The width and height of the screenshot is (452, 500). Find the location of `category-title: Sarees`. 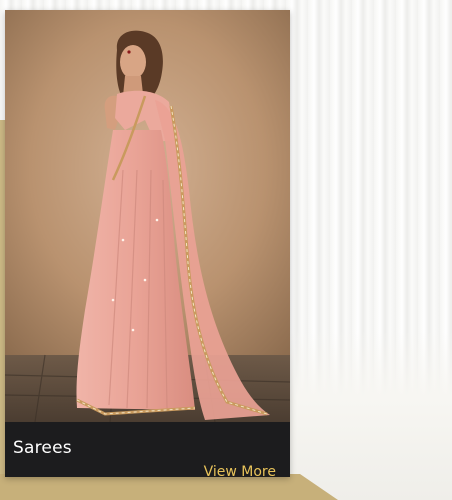

category-title: Sarees is located at coordinates (42, 448).